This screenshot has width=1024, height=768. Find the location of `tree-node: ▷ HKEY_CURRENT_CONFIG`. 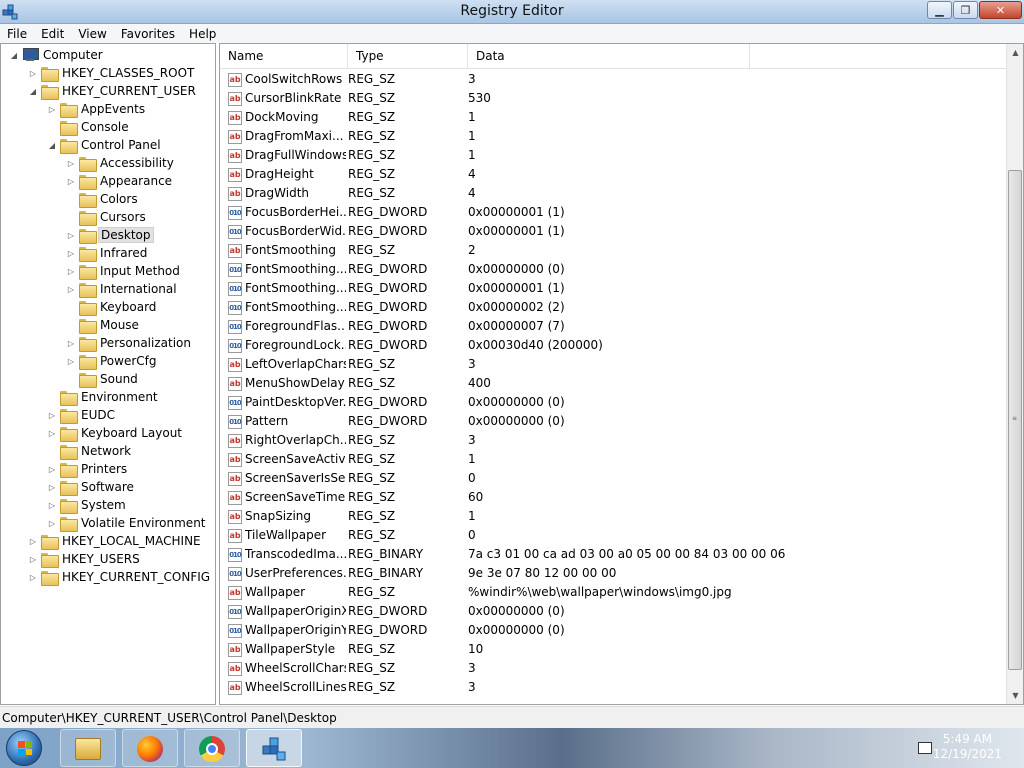

tree-node: ▷ HKEY_CURRENT_CONFIG is located at coordinates (120, 577).